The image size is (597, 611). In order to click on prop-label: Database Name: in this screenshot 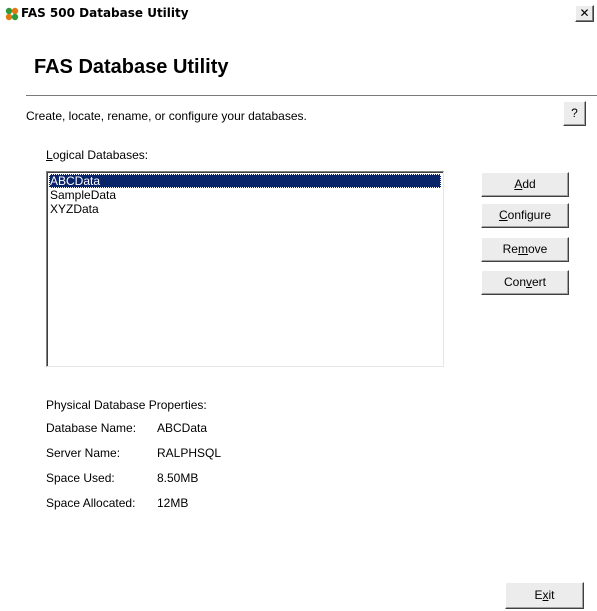, I will do `click(91, 428)`.